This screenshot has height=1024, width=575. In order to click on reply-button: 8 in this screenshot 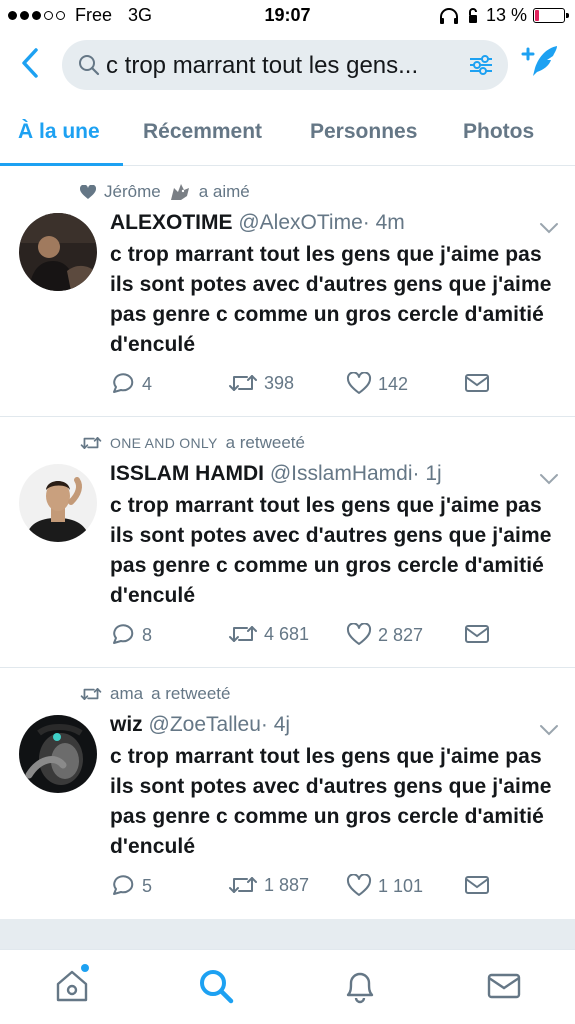, I will do `click(131, 635)`.